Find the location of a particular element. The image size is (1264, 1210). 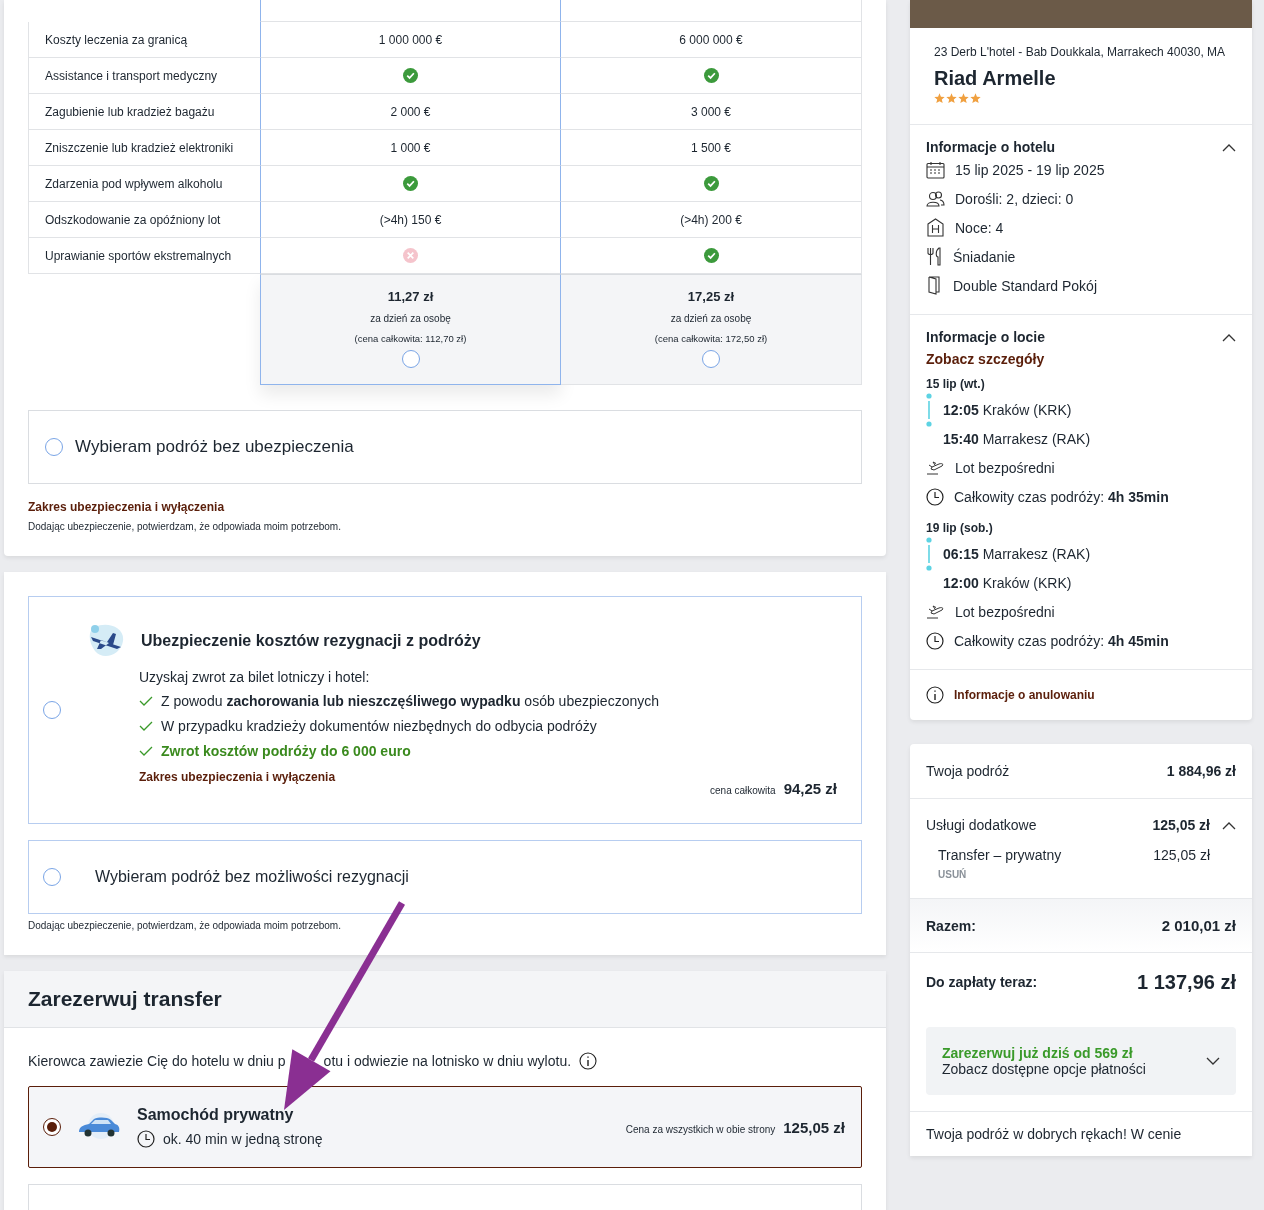

table-cell: (>4h) 150 € is located at coordinates (410, 219).